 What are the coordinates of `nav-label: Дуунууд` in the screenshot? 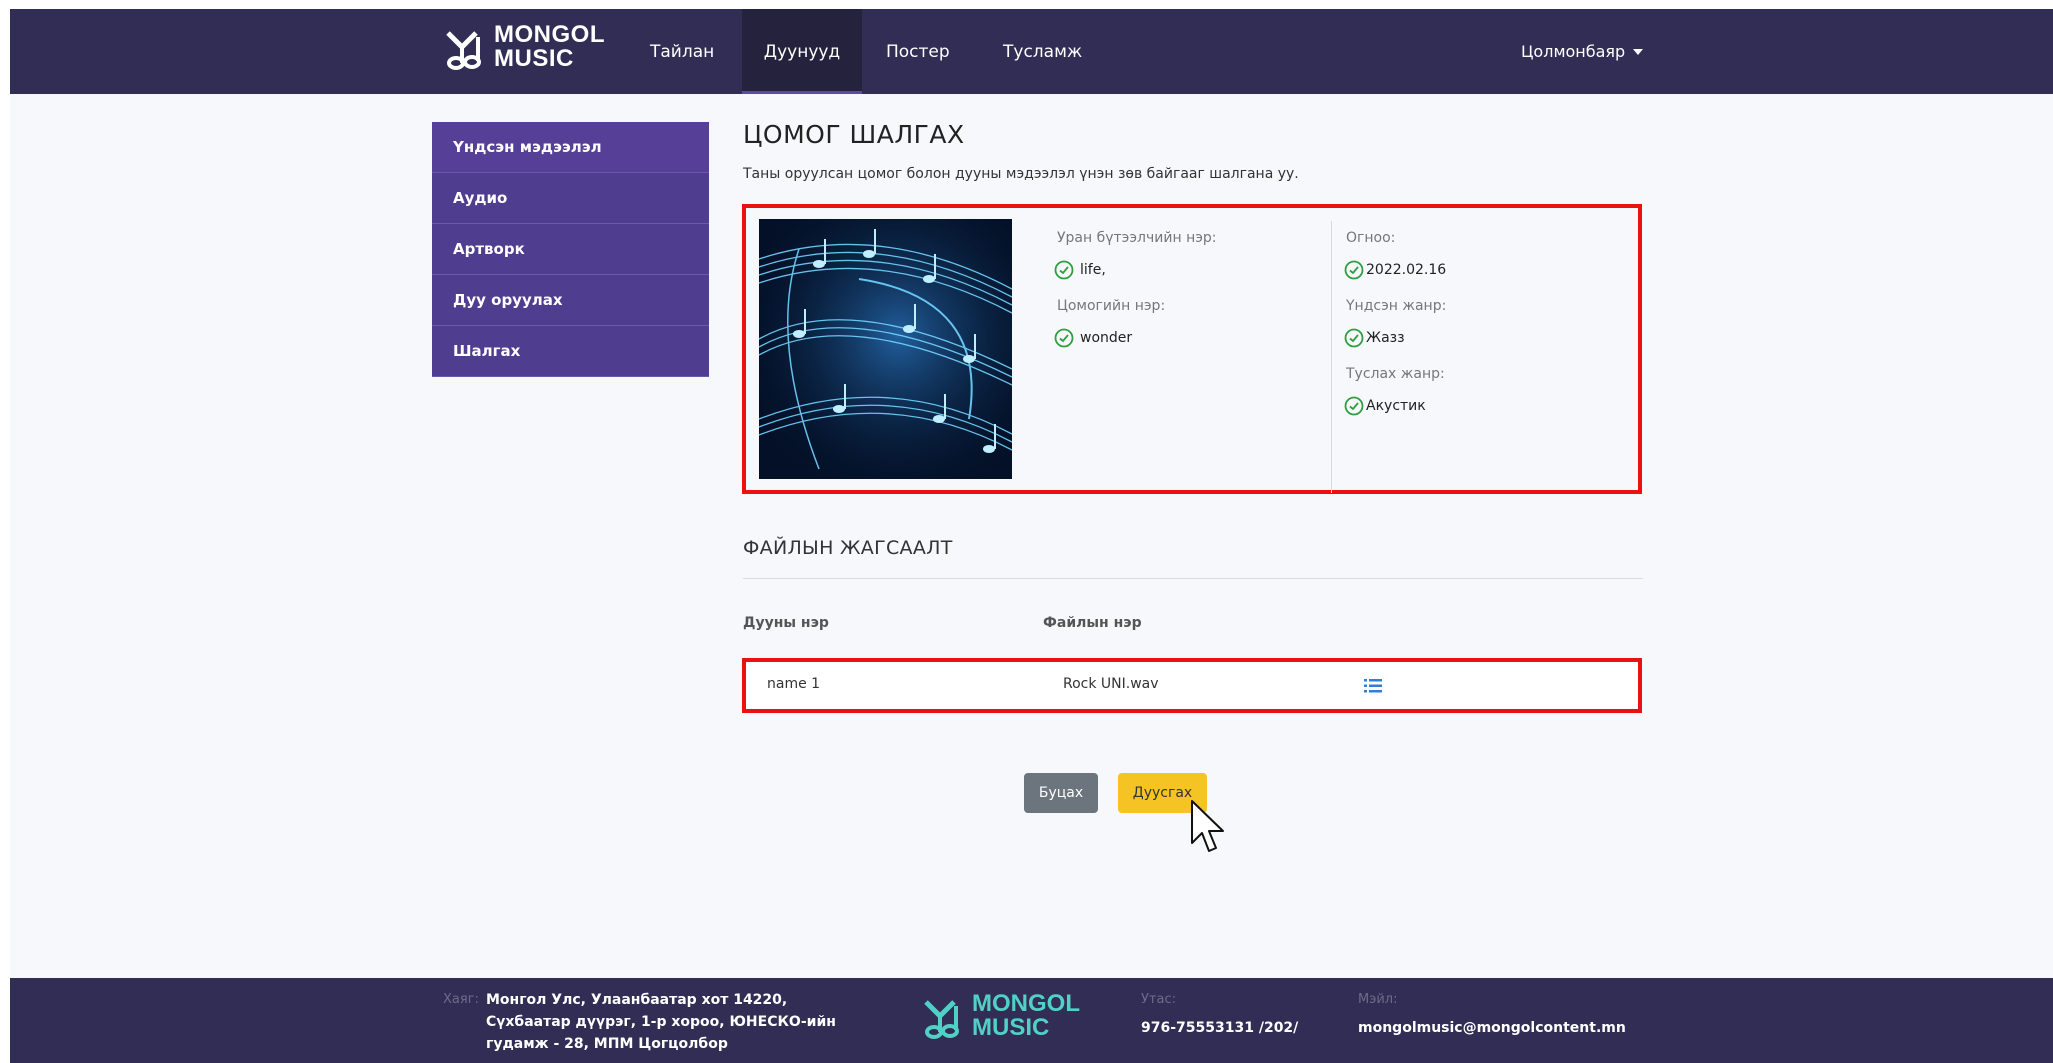 It's located at (802, 51).